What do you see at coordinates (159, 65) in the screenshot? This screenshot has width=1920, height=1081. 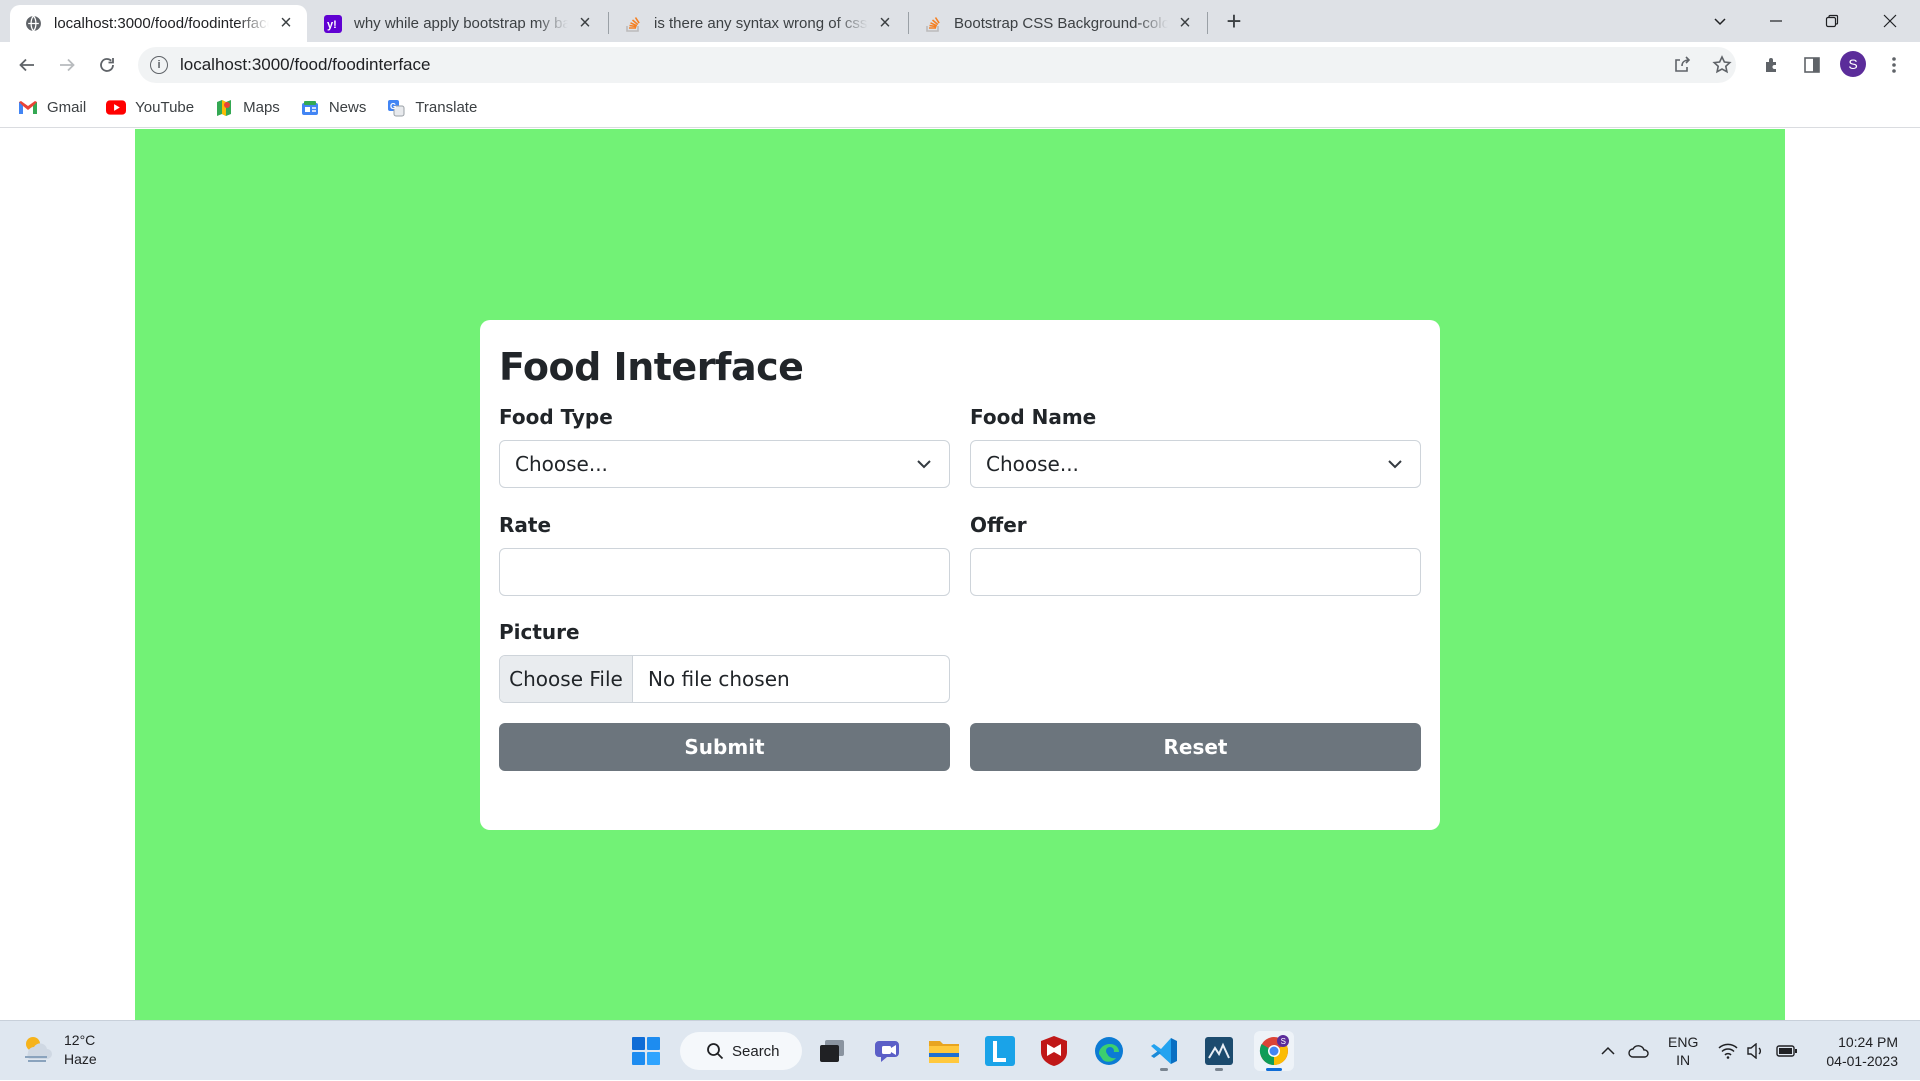 I see `site-info-icon: i` at bounding box center [159, 65].